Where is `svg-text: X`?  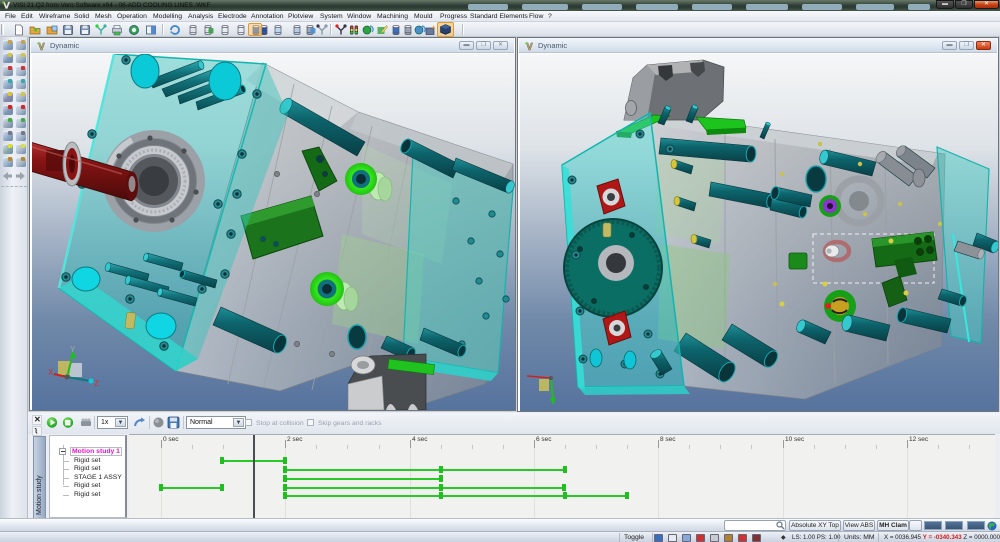
svg-text: X is located at coordinates (51, 372).